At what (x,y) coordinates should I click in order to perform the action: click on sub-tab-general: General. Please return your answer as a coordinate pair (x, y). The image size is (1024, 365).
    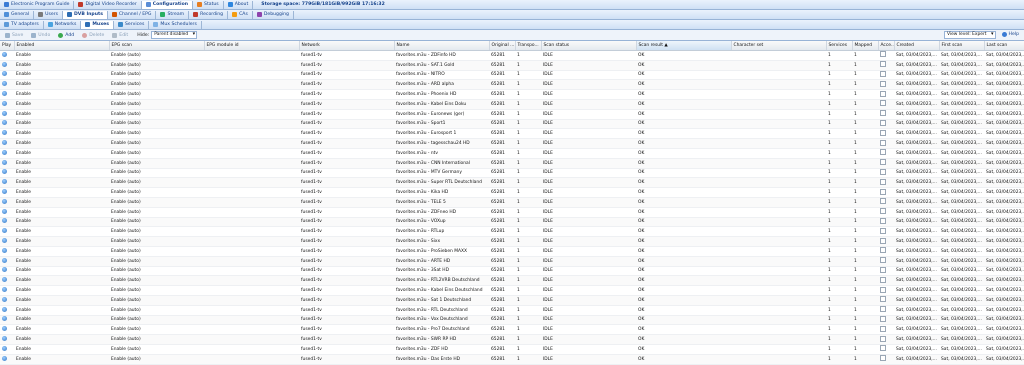
    Looking at the image, I should click on (17, 14).